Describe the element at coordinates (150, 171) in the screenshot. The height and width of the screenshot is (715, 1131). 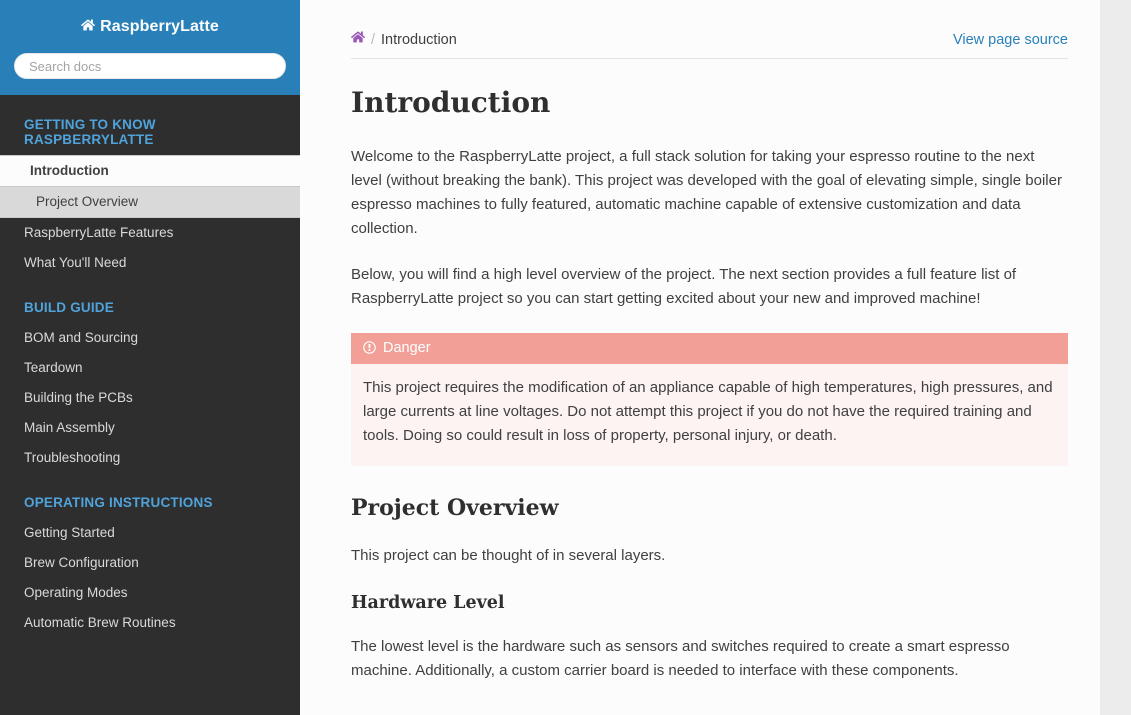
I see `sidebar-item-introduction: Introduction` at that location.